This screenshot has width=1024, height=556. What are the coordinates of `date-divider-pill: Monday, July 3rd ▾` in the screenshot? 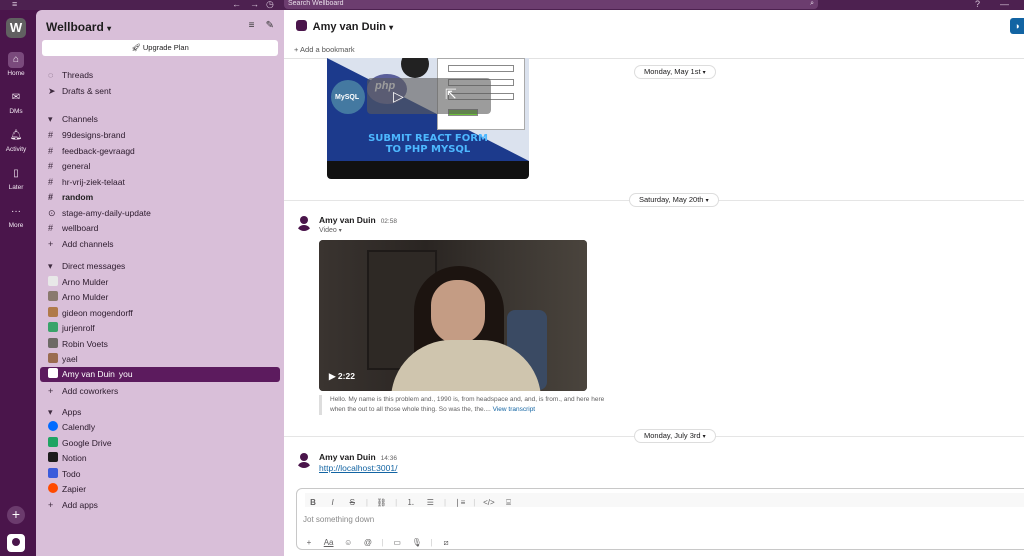 It's located at (675, 436).